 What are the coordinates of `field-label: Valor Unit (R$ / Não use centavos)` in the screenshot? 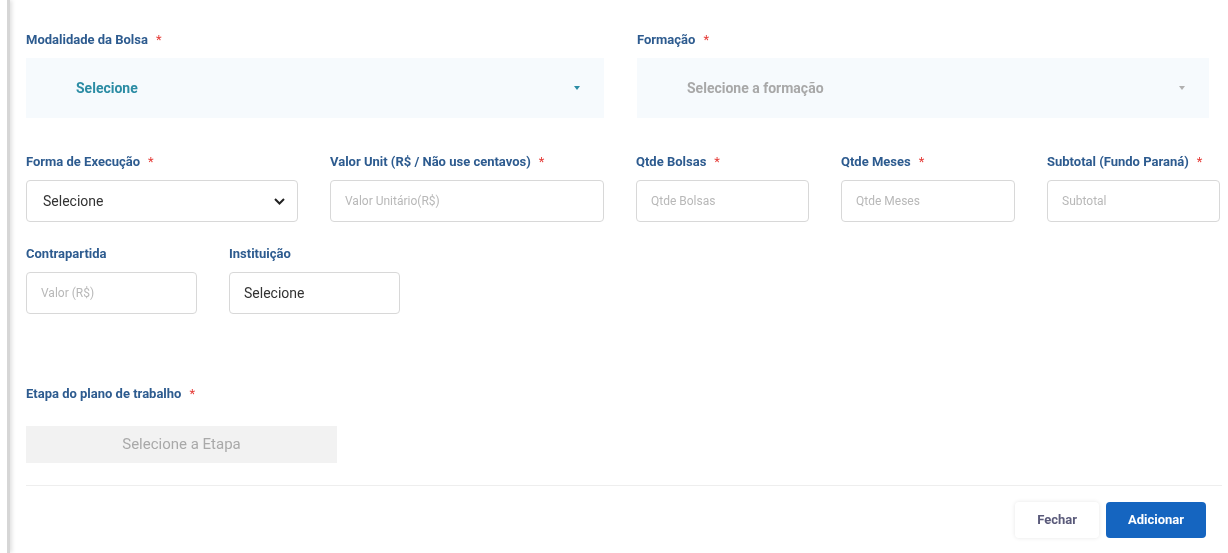 It's located at (430, 162).